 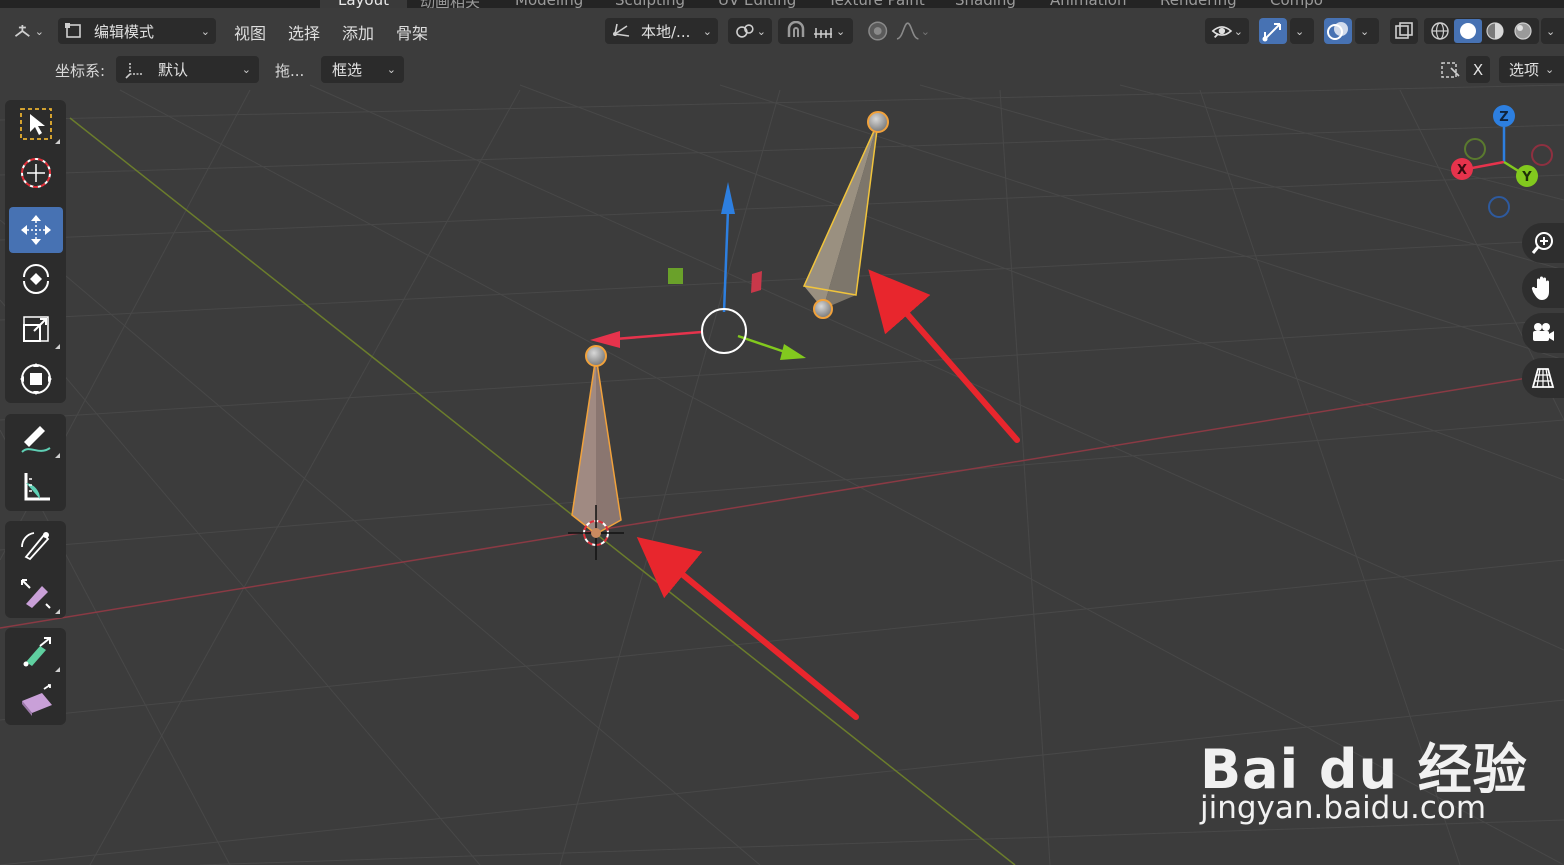 I want to click on menu-armature: 骨架, so click(x=412, y=32).